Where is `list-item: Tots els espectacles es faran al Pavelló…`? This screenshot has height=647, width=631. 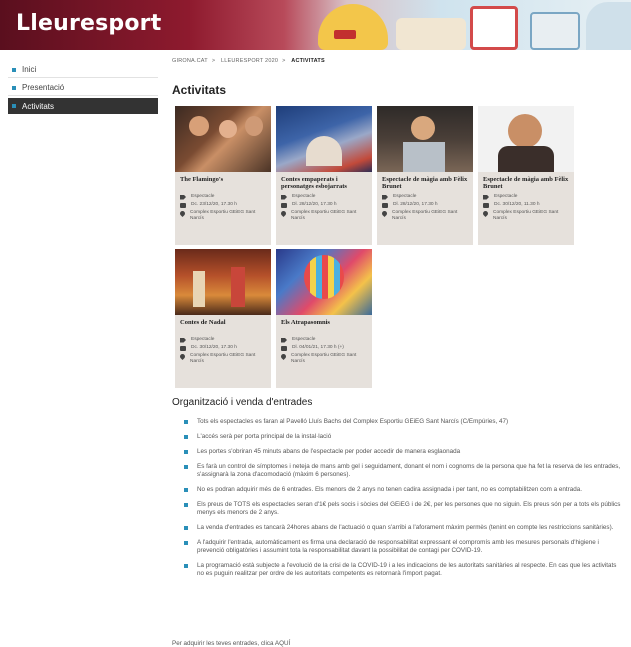
list-item: Tots els espectacles es faran al Pavelló… is located at coordinates (404, 422).